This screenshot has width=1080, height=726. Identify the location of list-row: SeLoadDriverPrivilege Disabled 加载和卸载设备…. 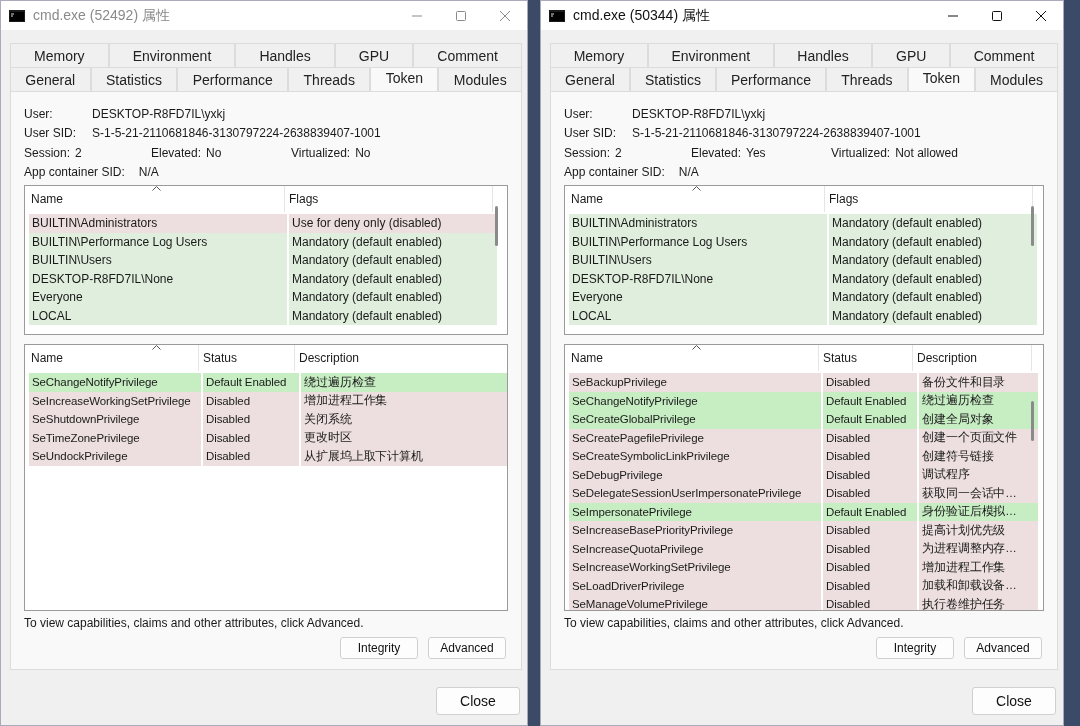
(806, 585).